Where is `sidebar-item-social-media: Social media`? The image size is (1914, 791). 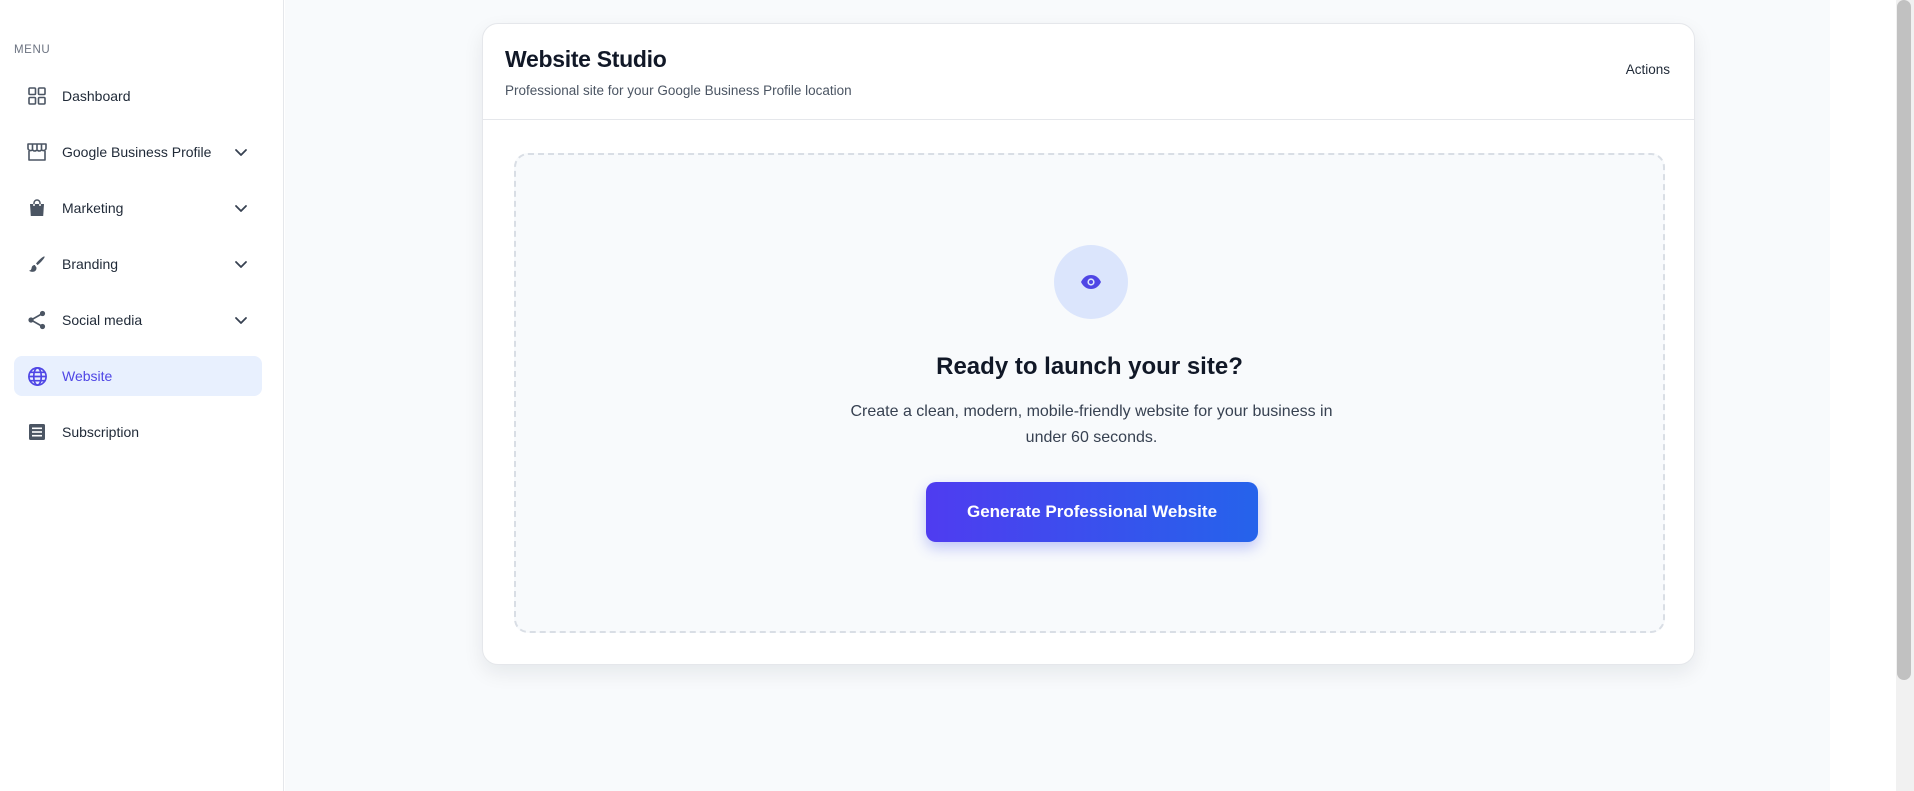 sidebar-item-social-media: Social media is located at coordinates (138, 320).